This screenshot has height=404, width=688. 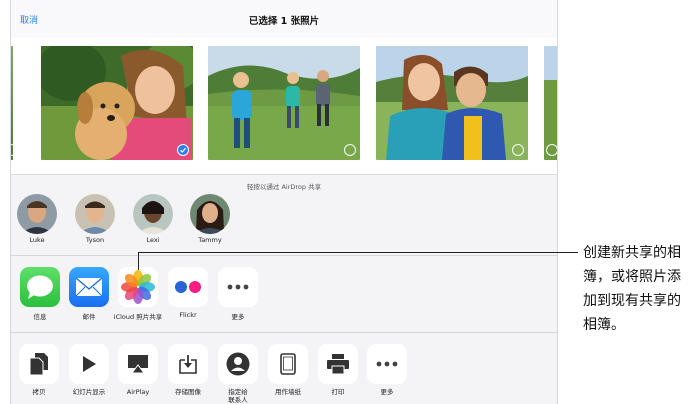 What do you see at coordinates (288, 364) in the screenshot?
I see `wallpaper-icon` at bounding box center [288, 364].